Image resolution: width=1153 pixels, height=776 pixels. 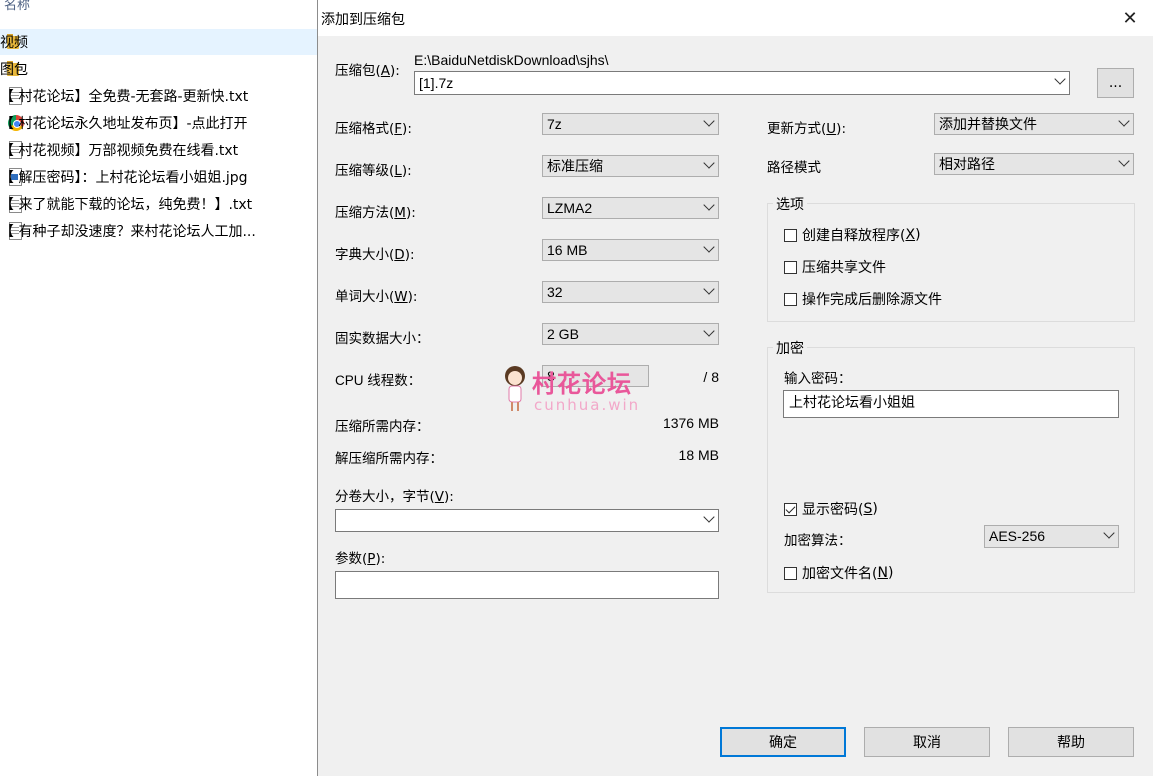 I want to click on volume-size-label: 分卷大小，字节(V):, so click(x=394, y=497).